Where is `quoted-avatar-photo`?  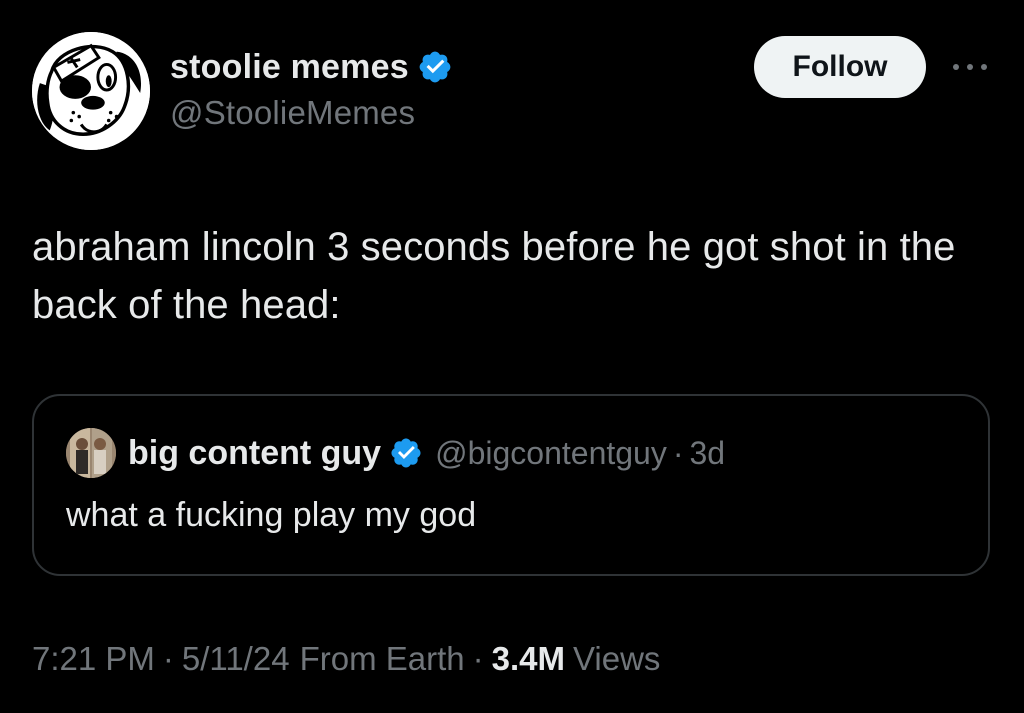
quoted-avatar-photo is located at coordinates (91, 453).